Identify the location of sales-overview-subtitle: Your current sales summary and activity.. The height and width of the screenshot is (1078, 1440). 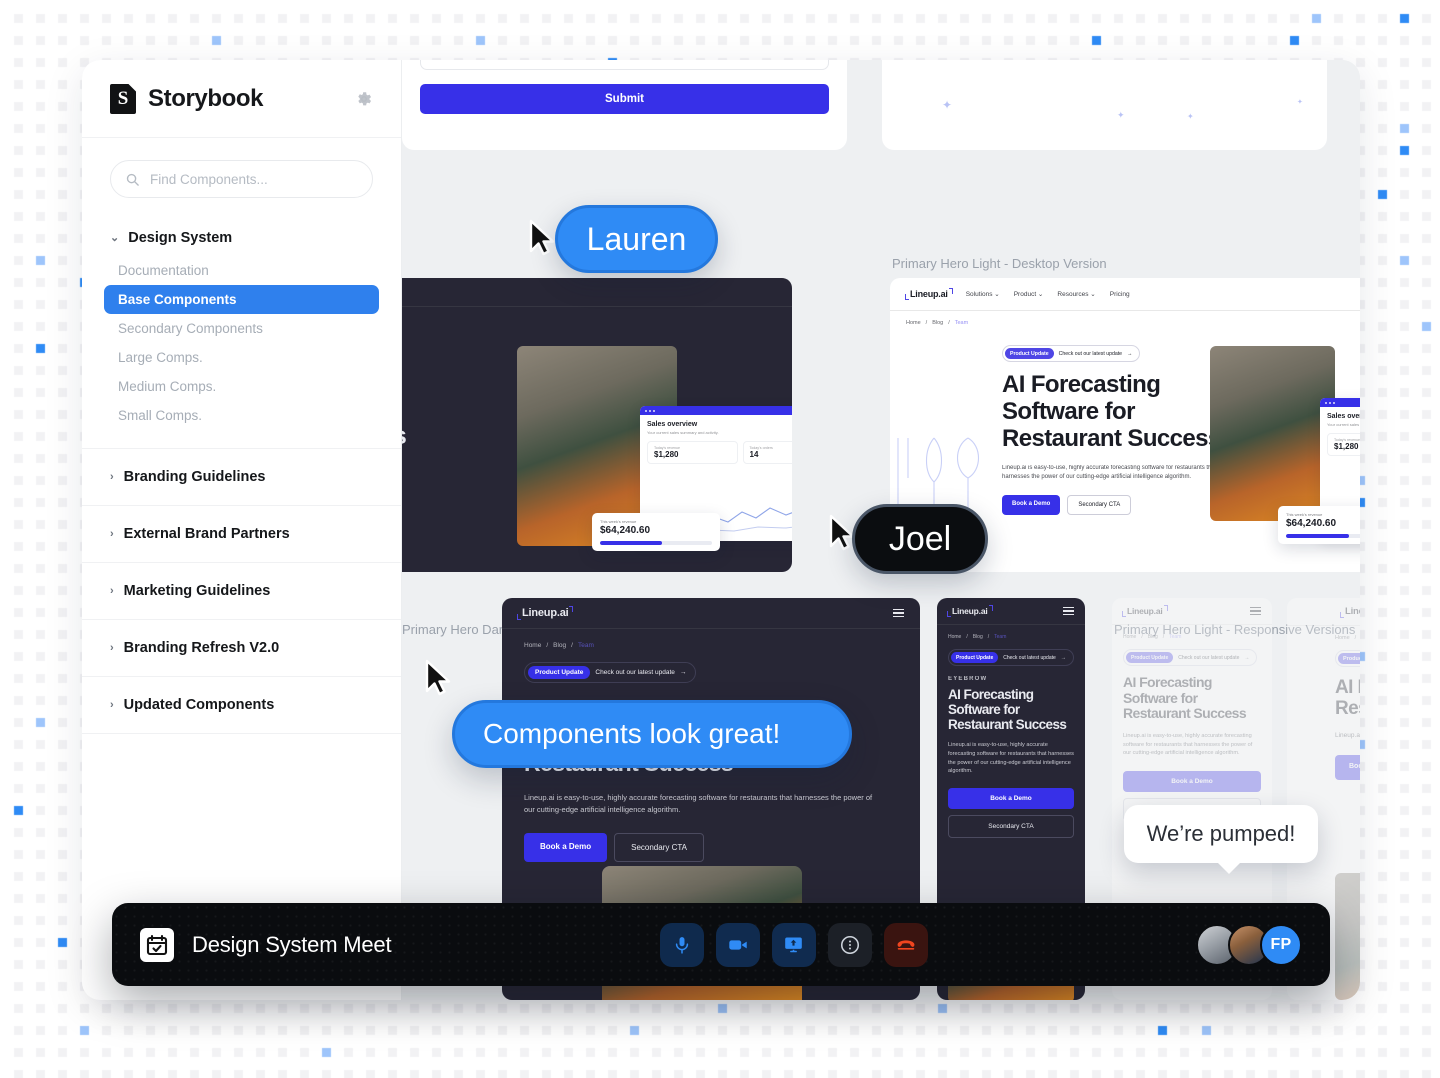
(1343, 424).